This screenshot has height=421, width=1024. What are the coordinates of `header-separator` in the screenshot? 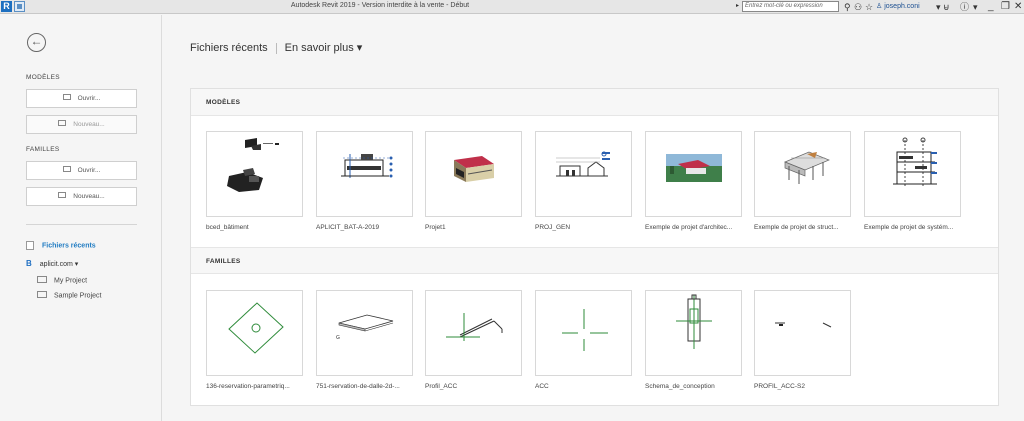 It's located at (276, 48).